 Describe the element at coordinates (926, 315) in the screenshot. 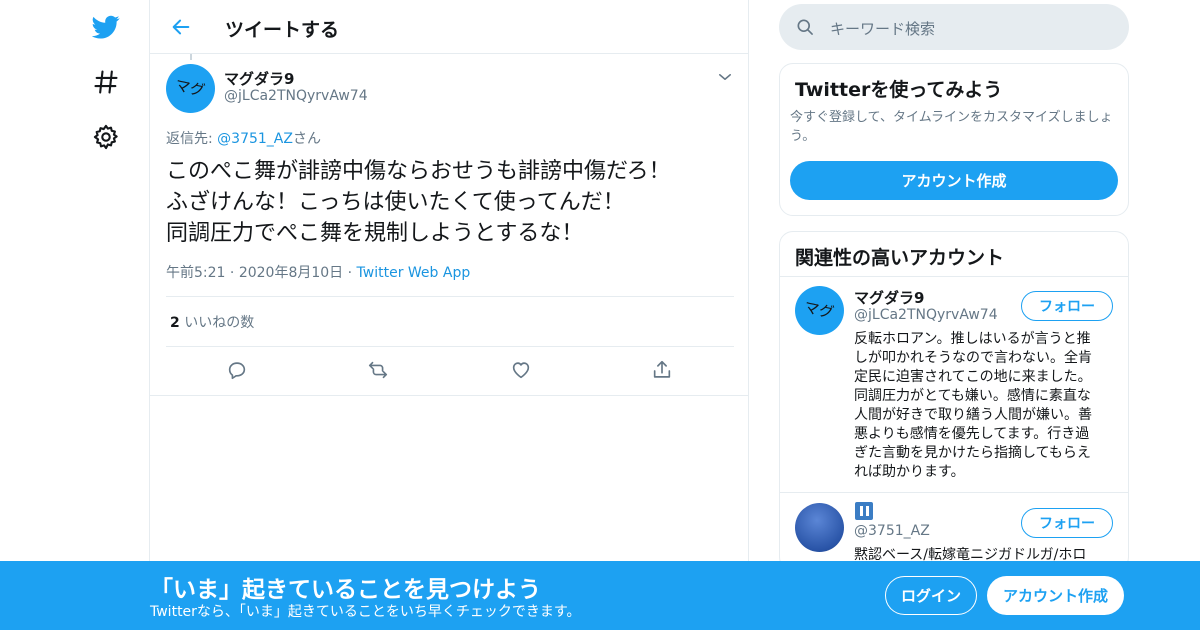

I see `related-account-handle: @jLCa2TNQyrvAw74` at that location.